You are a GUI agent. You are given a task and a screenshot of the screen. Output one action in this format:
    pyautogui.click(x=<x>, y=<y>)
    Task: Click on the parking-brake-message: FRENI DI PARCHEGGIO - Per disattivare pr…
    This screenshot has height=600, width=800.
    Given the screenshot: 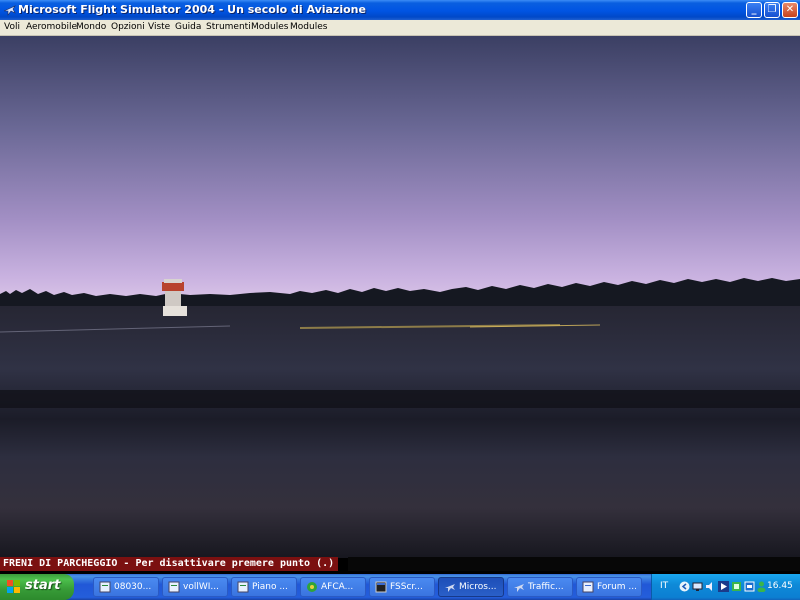 What is the action you would take?
    pyautogui.click(x=169, y=564)
    